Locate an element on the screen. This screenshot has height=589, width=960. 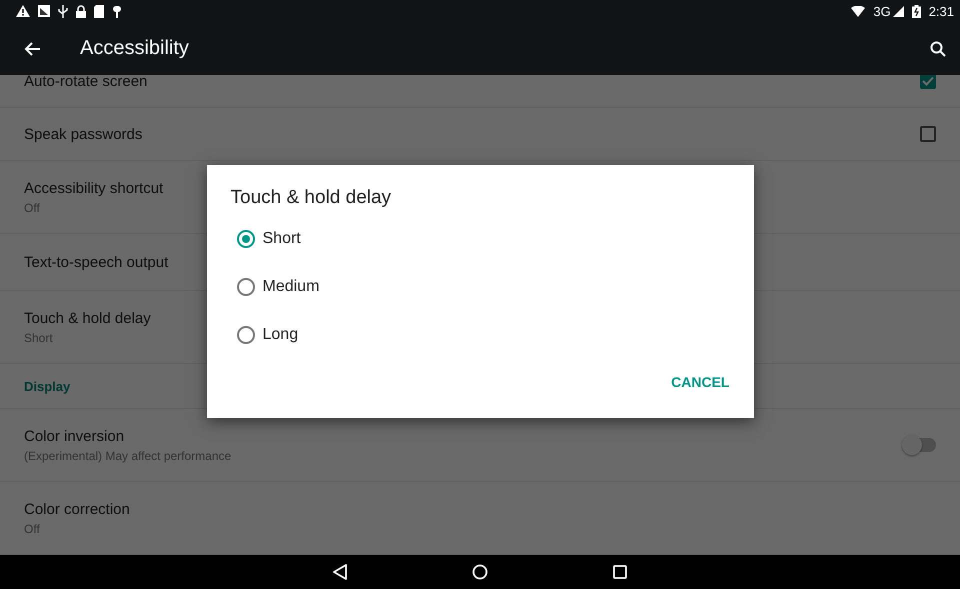
plug-icon is located at coordinates (117, 11).